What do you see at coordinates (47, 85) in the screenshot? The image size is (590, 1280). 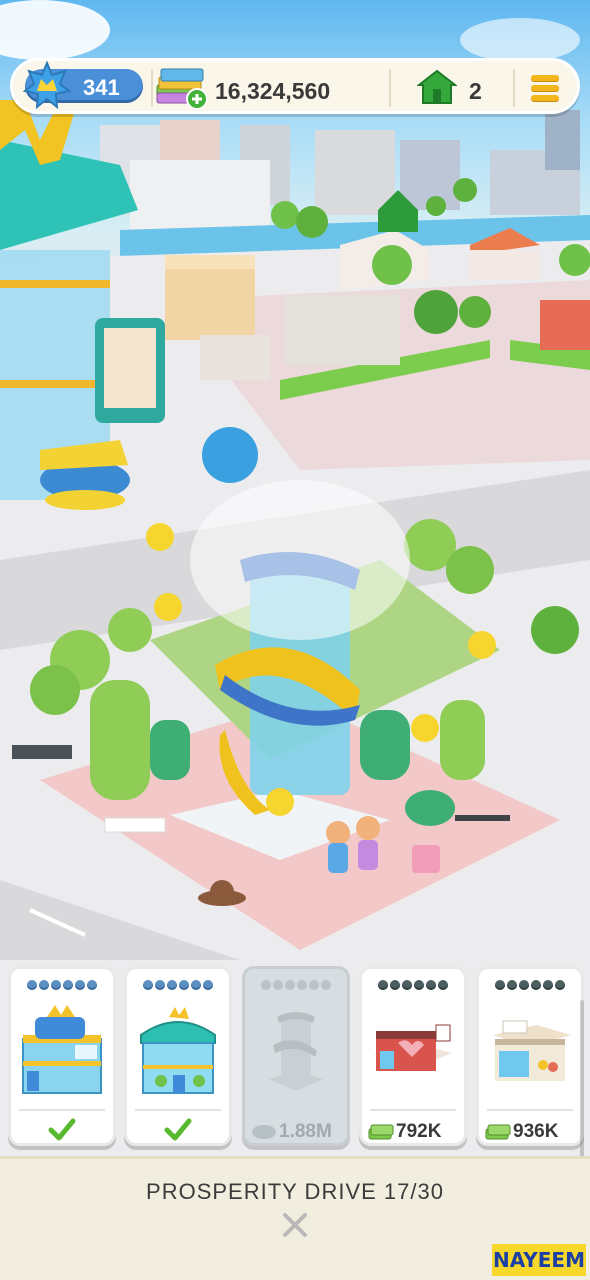 I see `star-badge-icon` at bounding box center [47, 85].